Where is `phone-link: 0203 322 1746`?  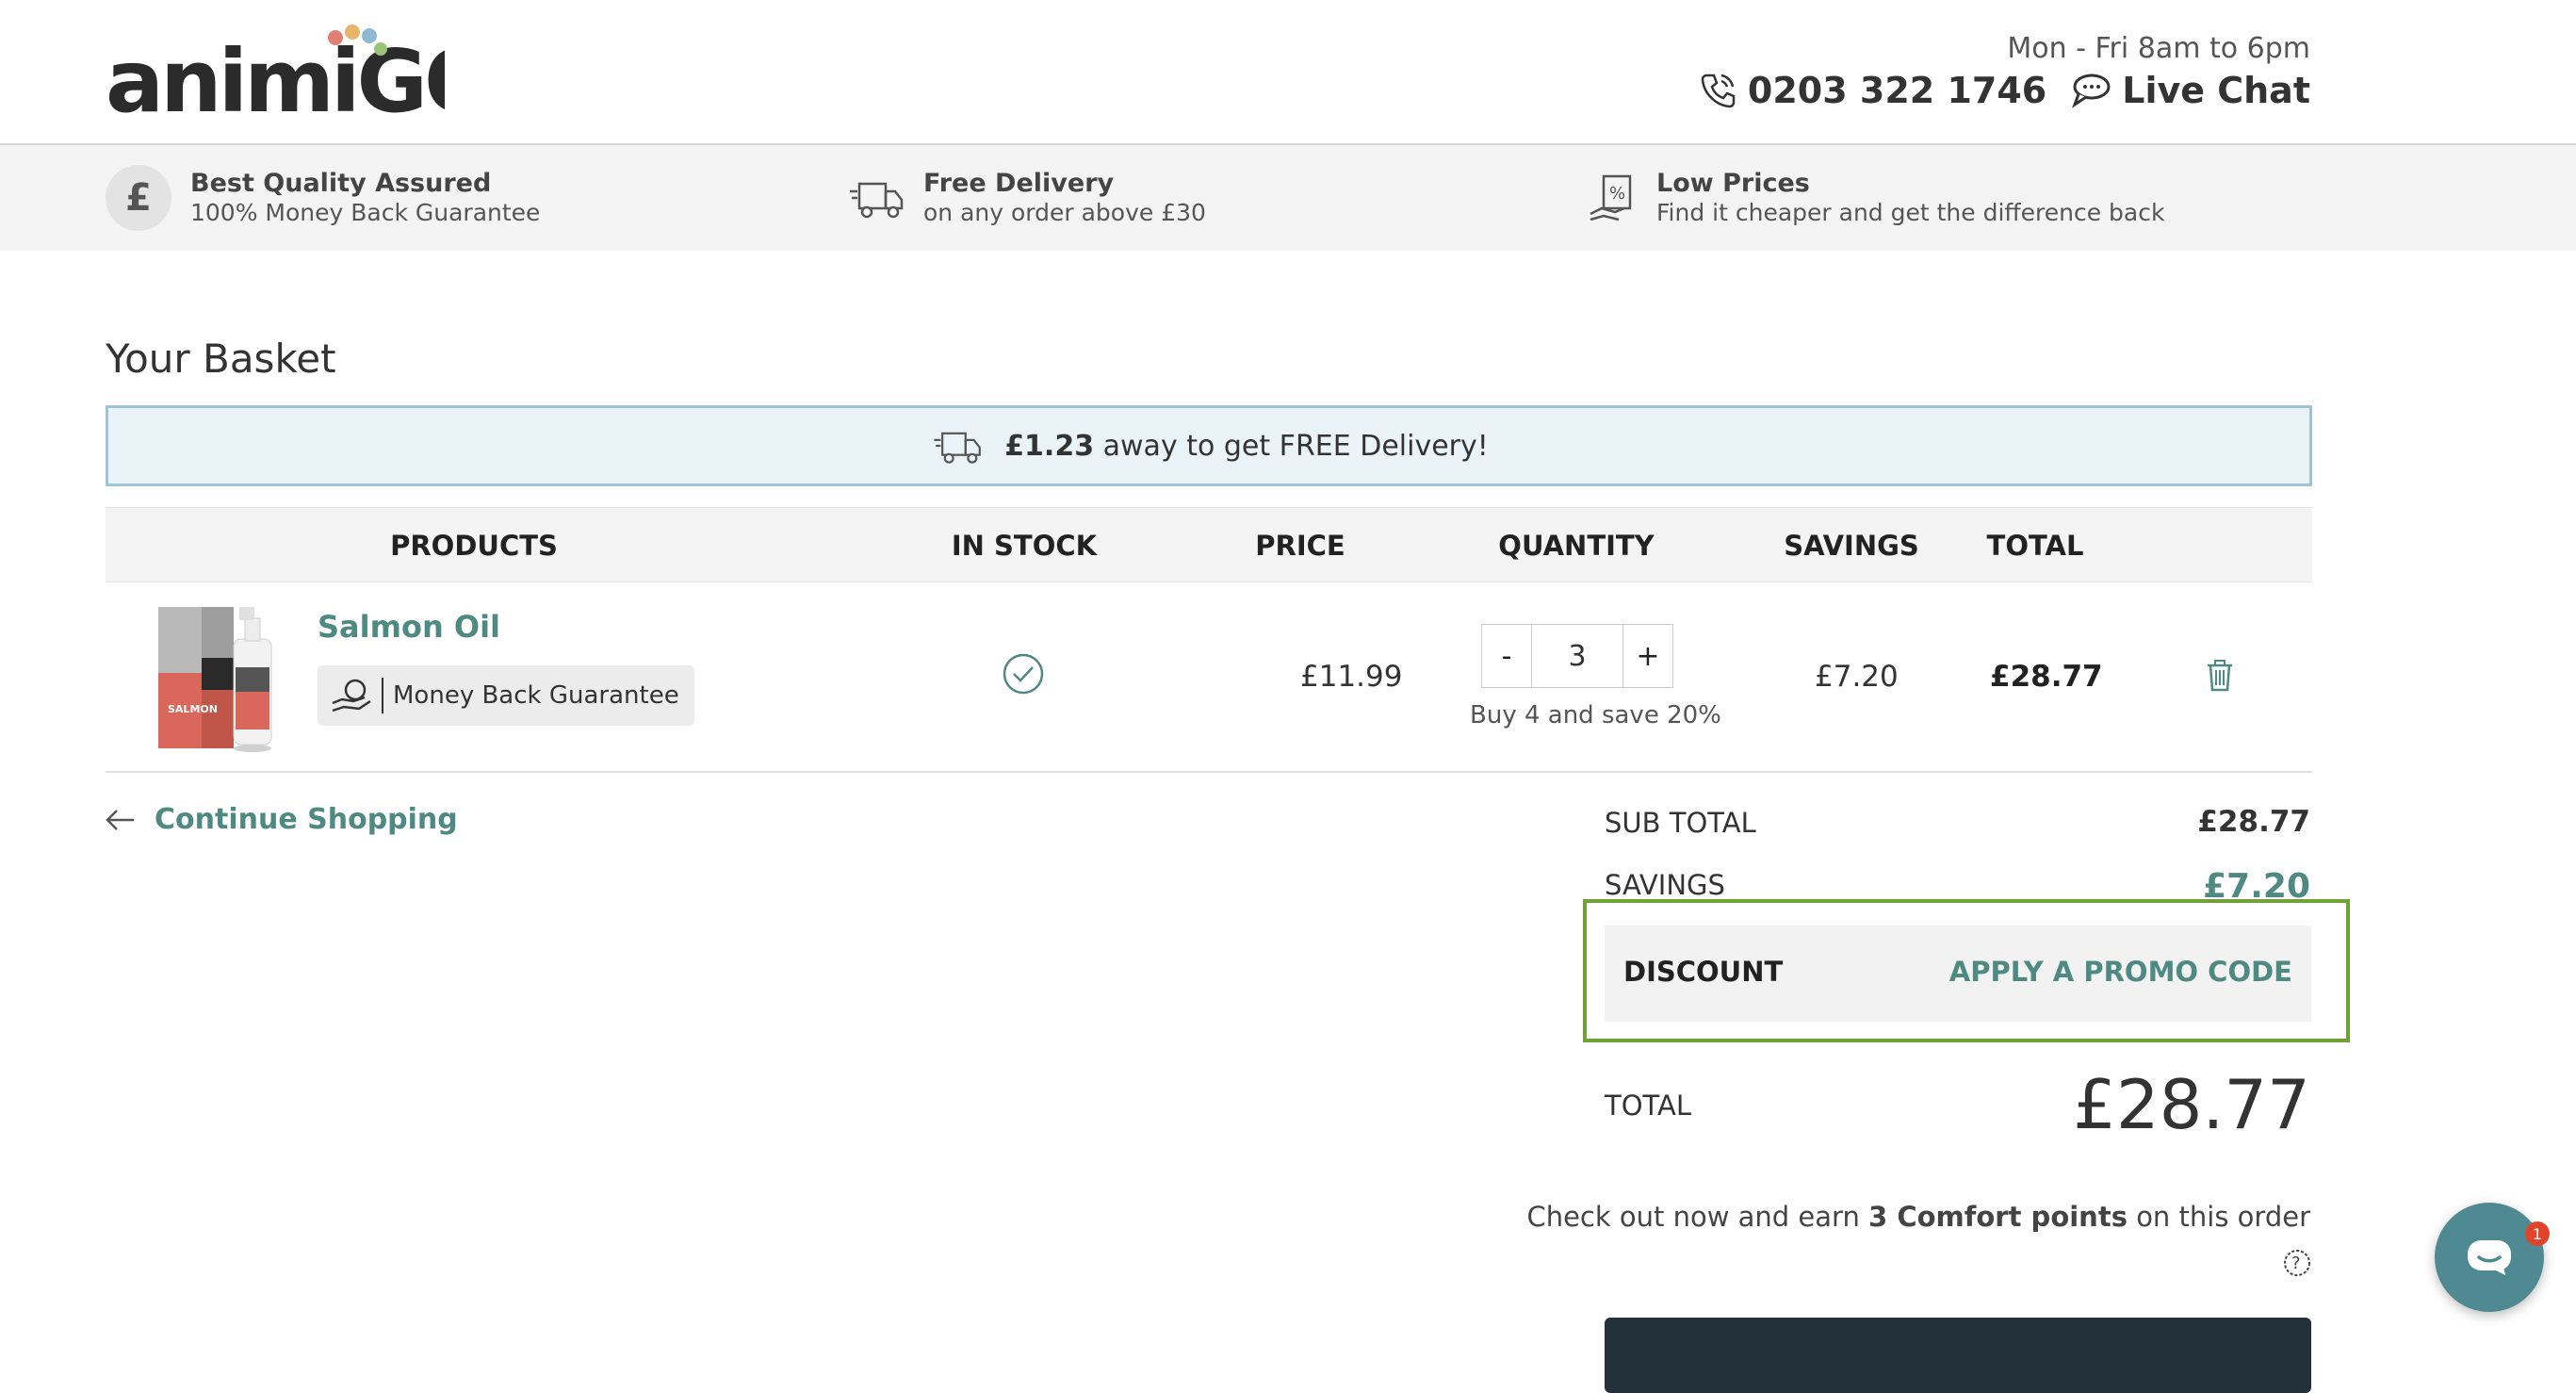
phone-link: 0203 322 1746 is located at coordinates (1872, 90).